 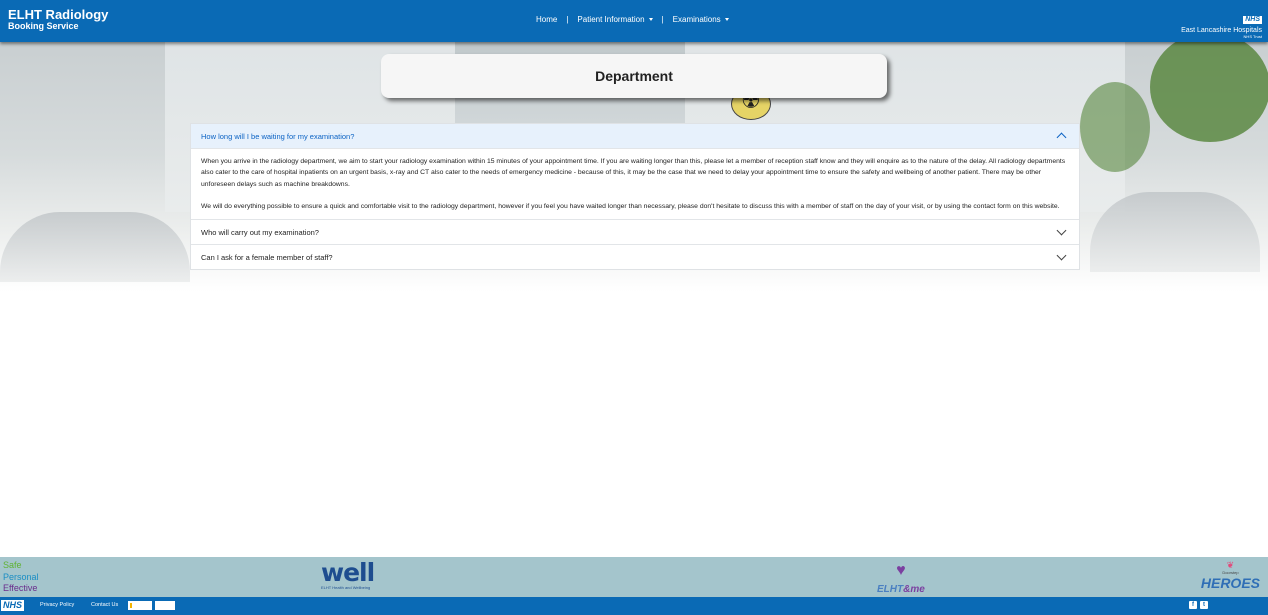 What do you see at coordinates (1230, 583) in the screenshot?
I see `heroes-word: HEROES` at bounding box center [1230, 583].